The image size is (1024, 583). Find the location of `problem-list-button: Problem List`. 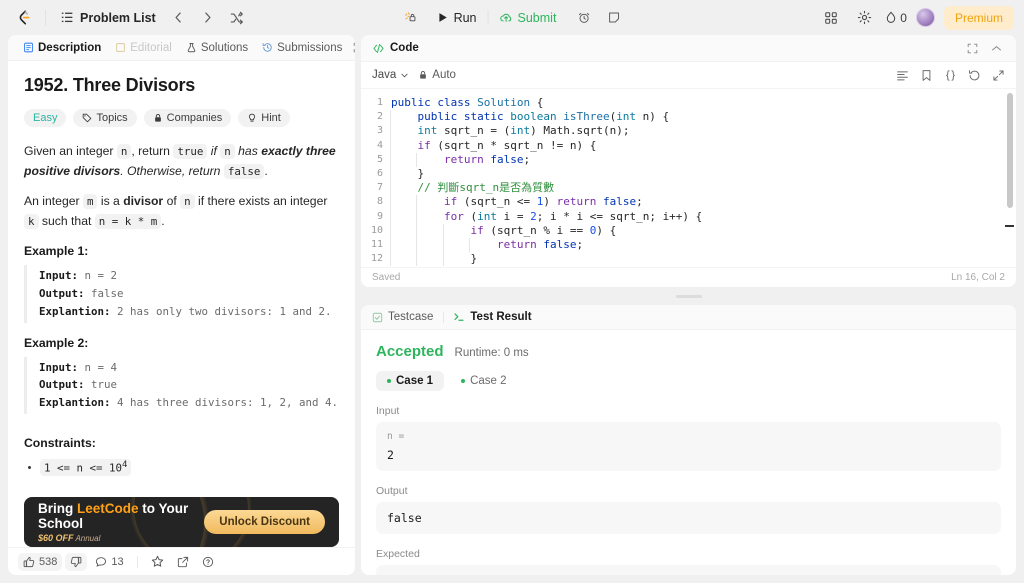

problem-list-button: Problem List is located at coordinates (108, 18).